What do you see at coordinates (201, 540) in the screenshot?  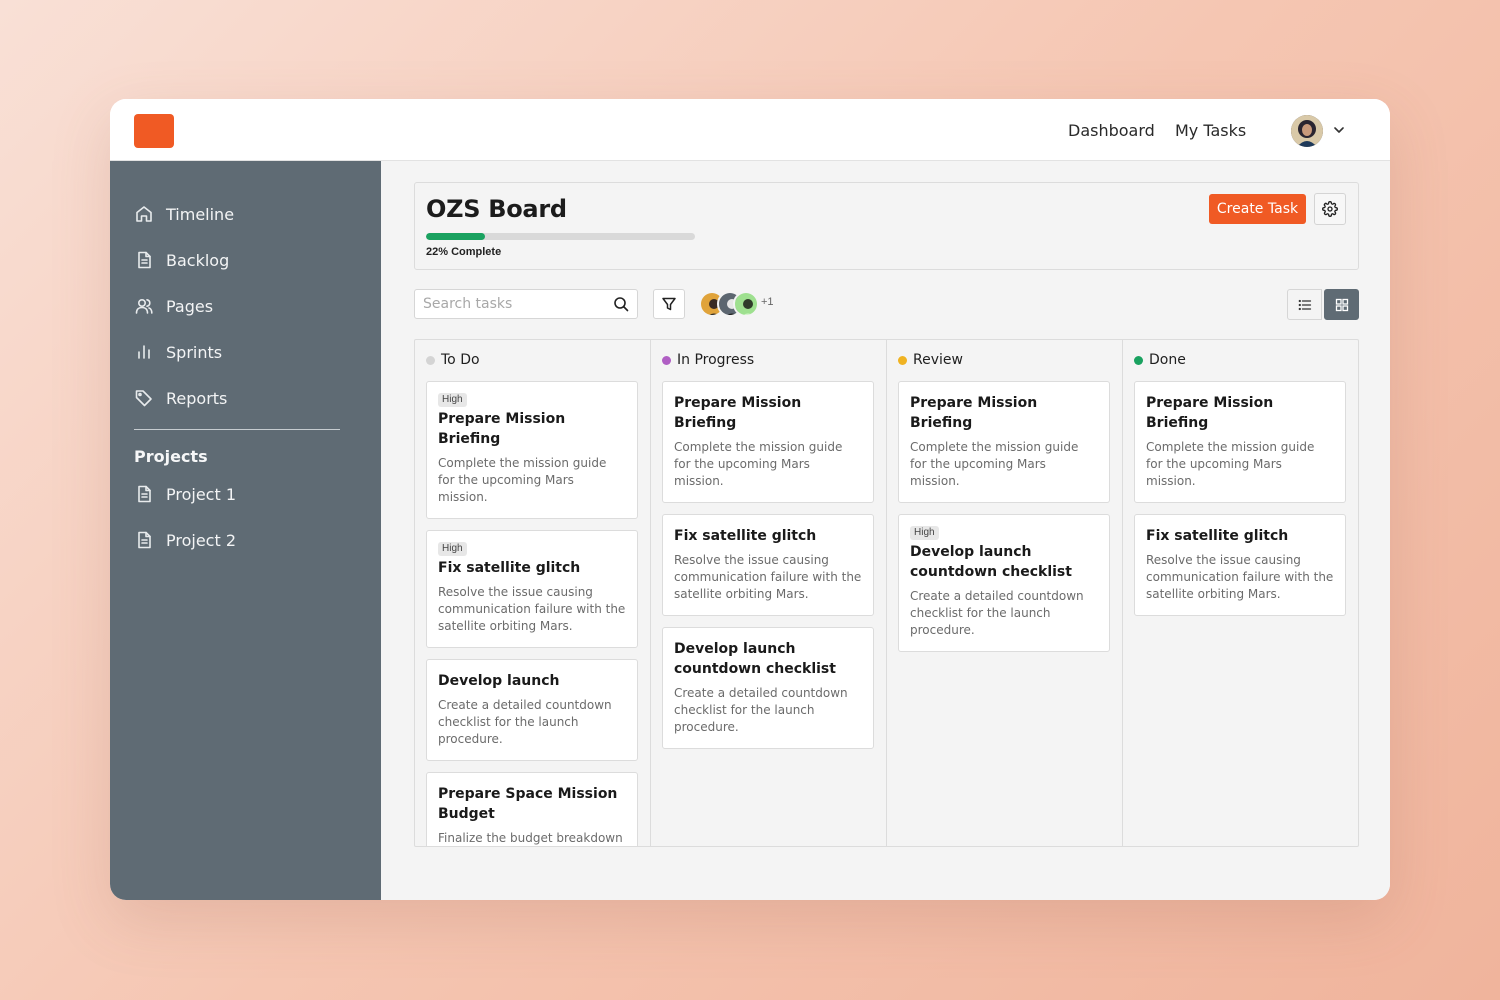 I see `sidebar-item-label: Project 2` at bounding box center [201, 540].